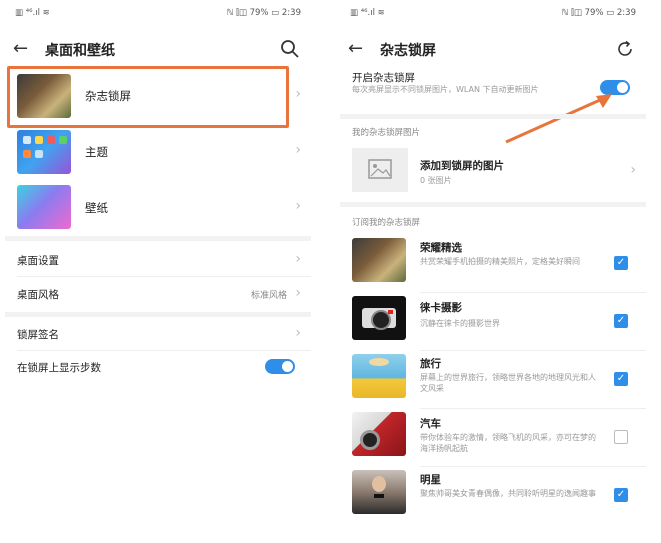  I want to click on page-title: 杂志锁屏, so click(408, 51).